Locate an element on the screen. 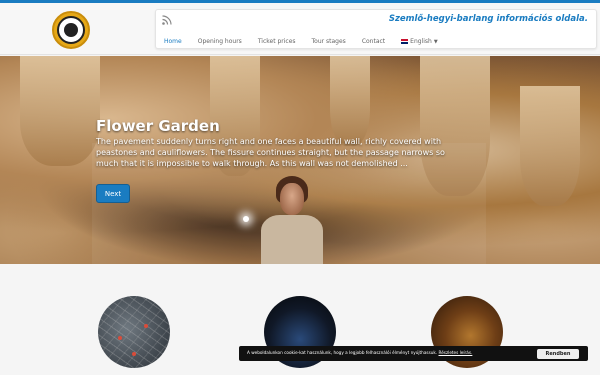 This screenshot has height=375, width=600. lamp-glow is located at coordinates (246, 219).